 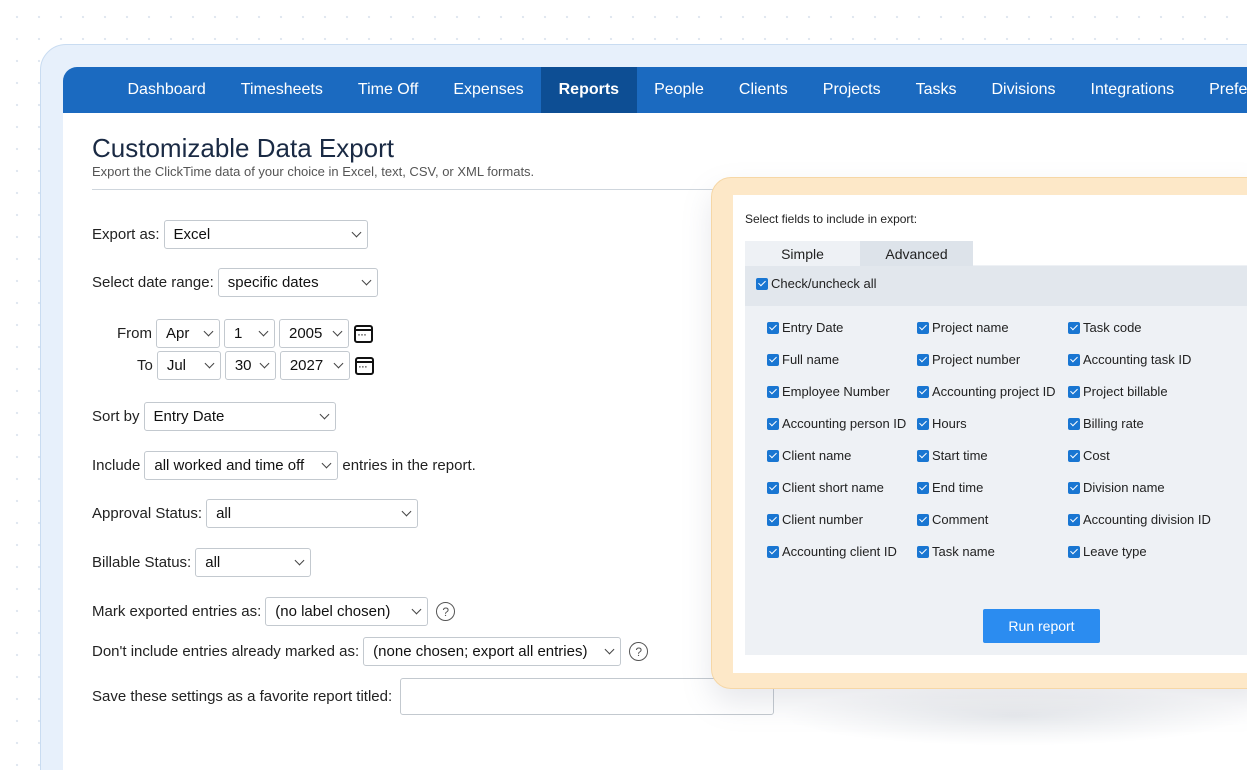 What do you see at coordinates (963, 327) in the screenshot?
I see `field-checkbox: Project name` at bounding box center [963, 327].